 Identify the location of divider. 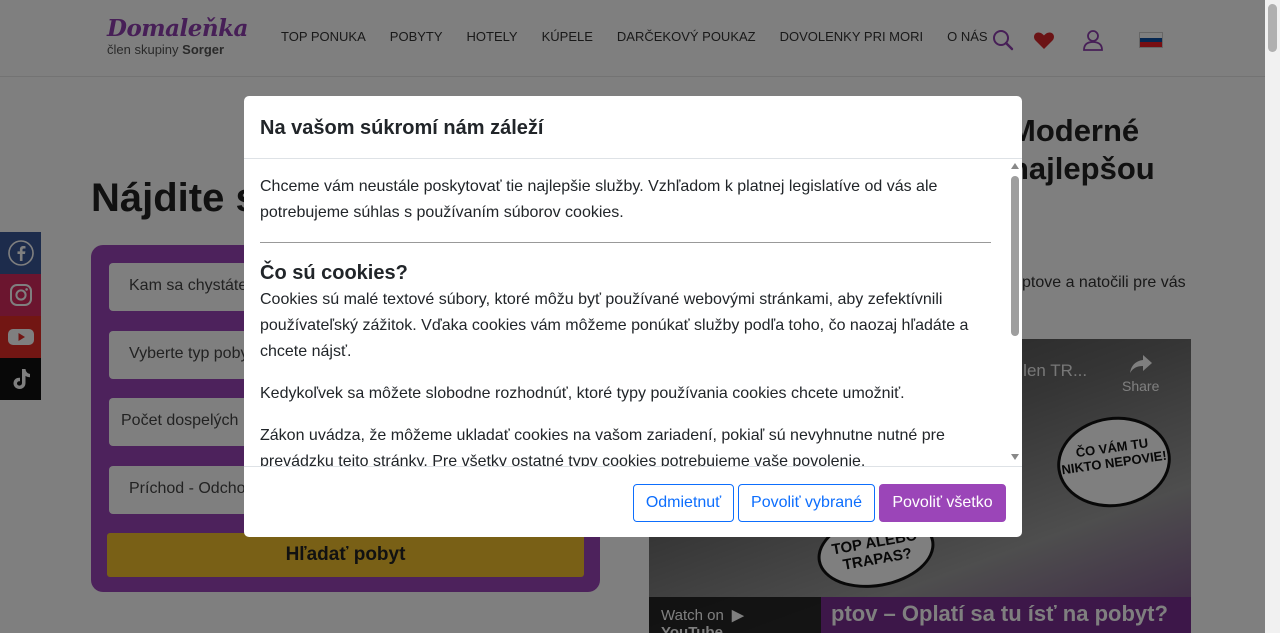
(625, 242).